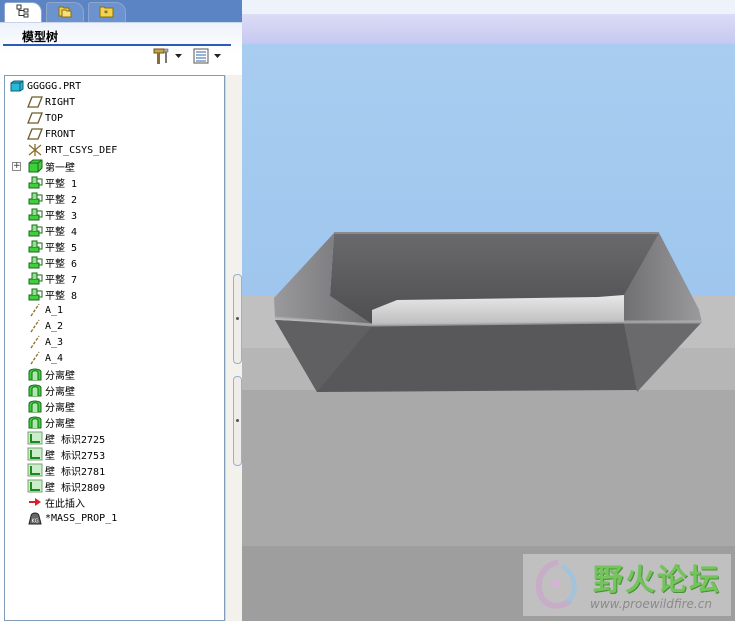 This screenshot has height=621, width=735. I want to click on watermark-url: www.proewildfire.cn, so click(651, 604).